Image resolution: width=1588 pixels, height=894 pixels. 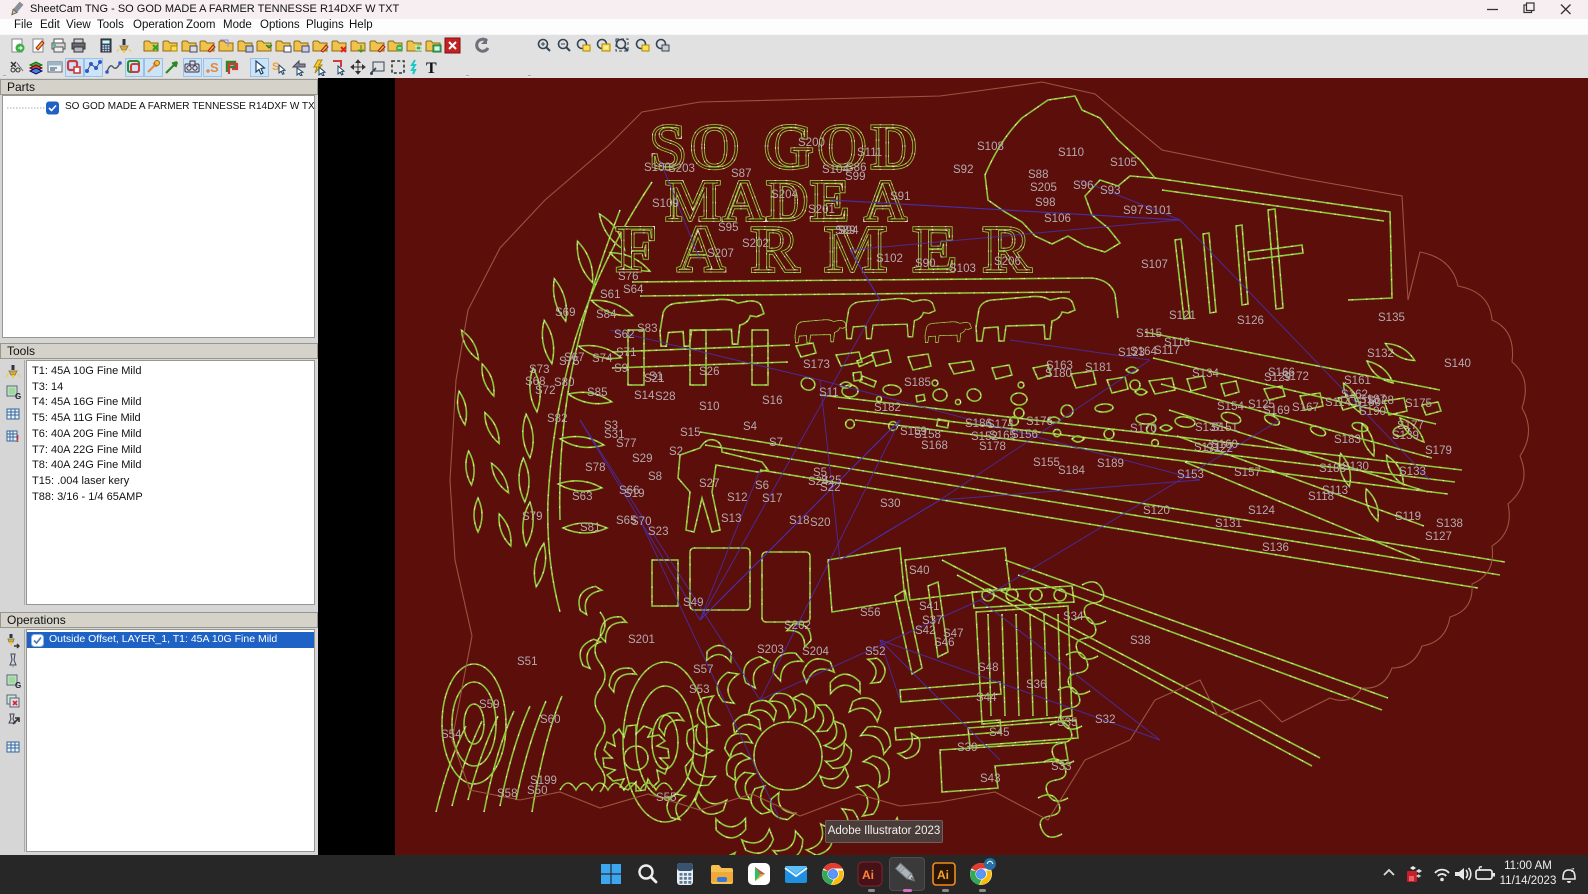 What do you see at coordinates (1230, 407) in the screenshot?
I see `svg-text: S154` at bounding box center [1230, 407].